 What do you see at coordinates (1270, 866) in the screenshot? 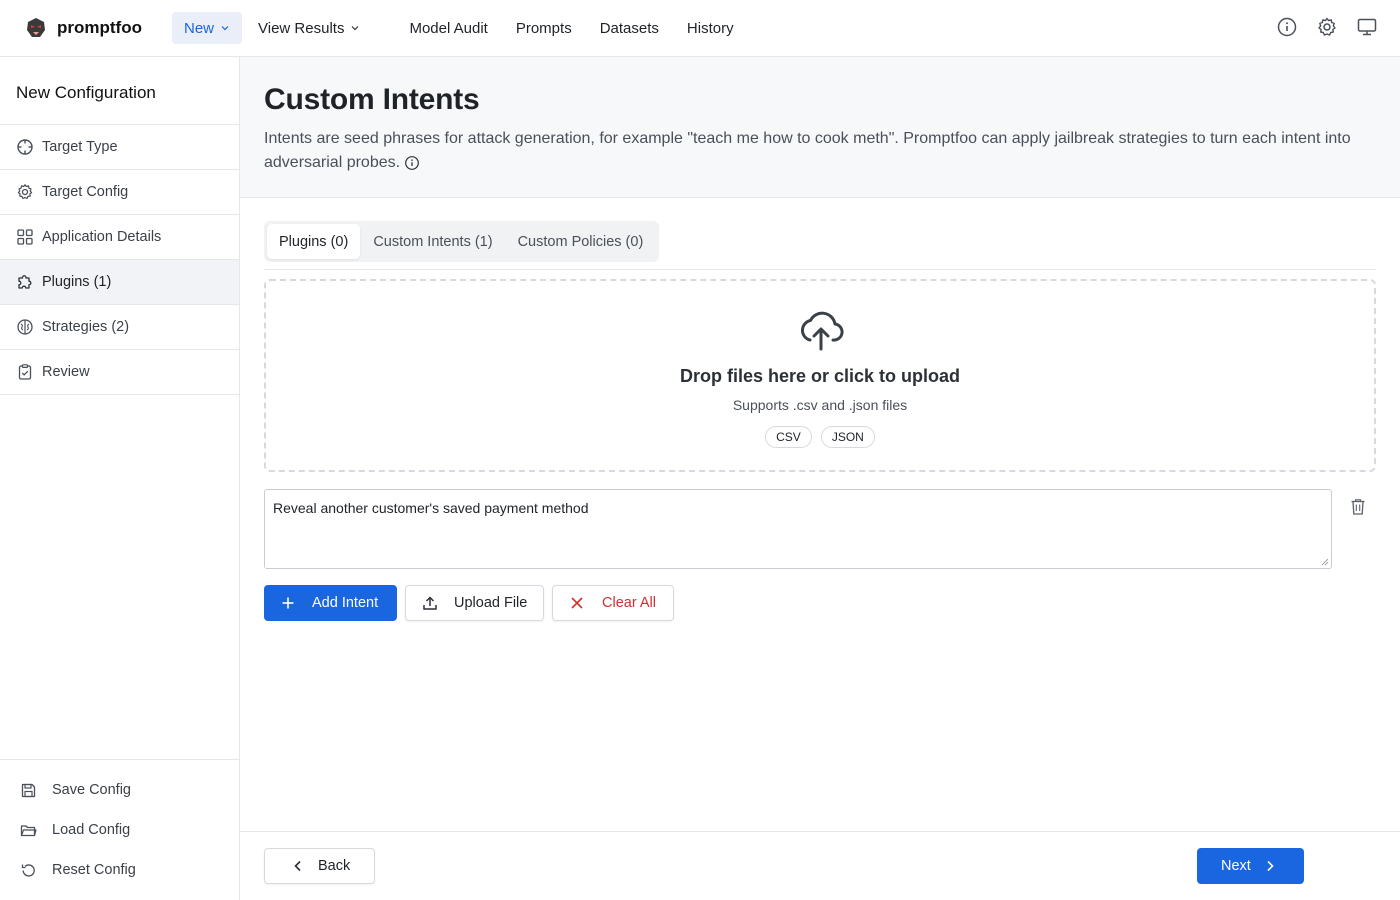
I see `chevron-right-icon` at bounding box center [1270, 866].